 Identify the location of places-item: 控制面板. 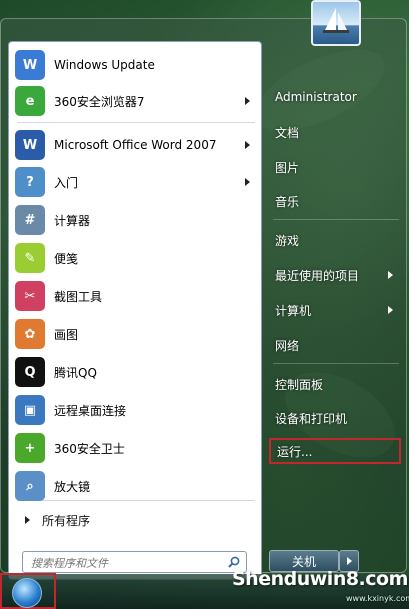
(335, 384).